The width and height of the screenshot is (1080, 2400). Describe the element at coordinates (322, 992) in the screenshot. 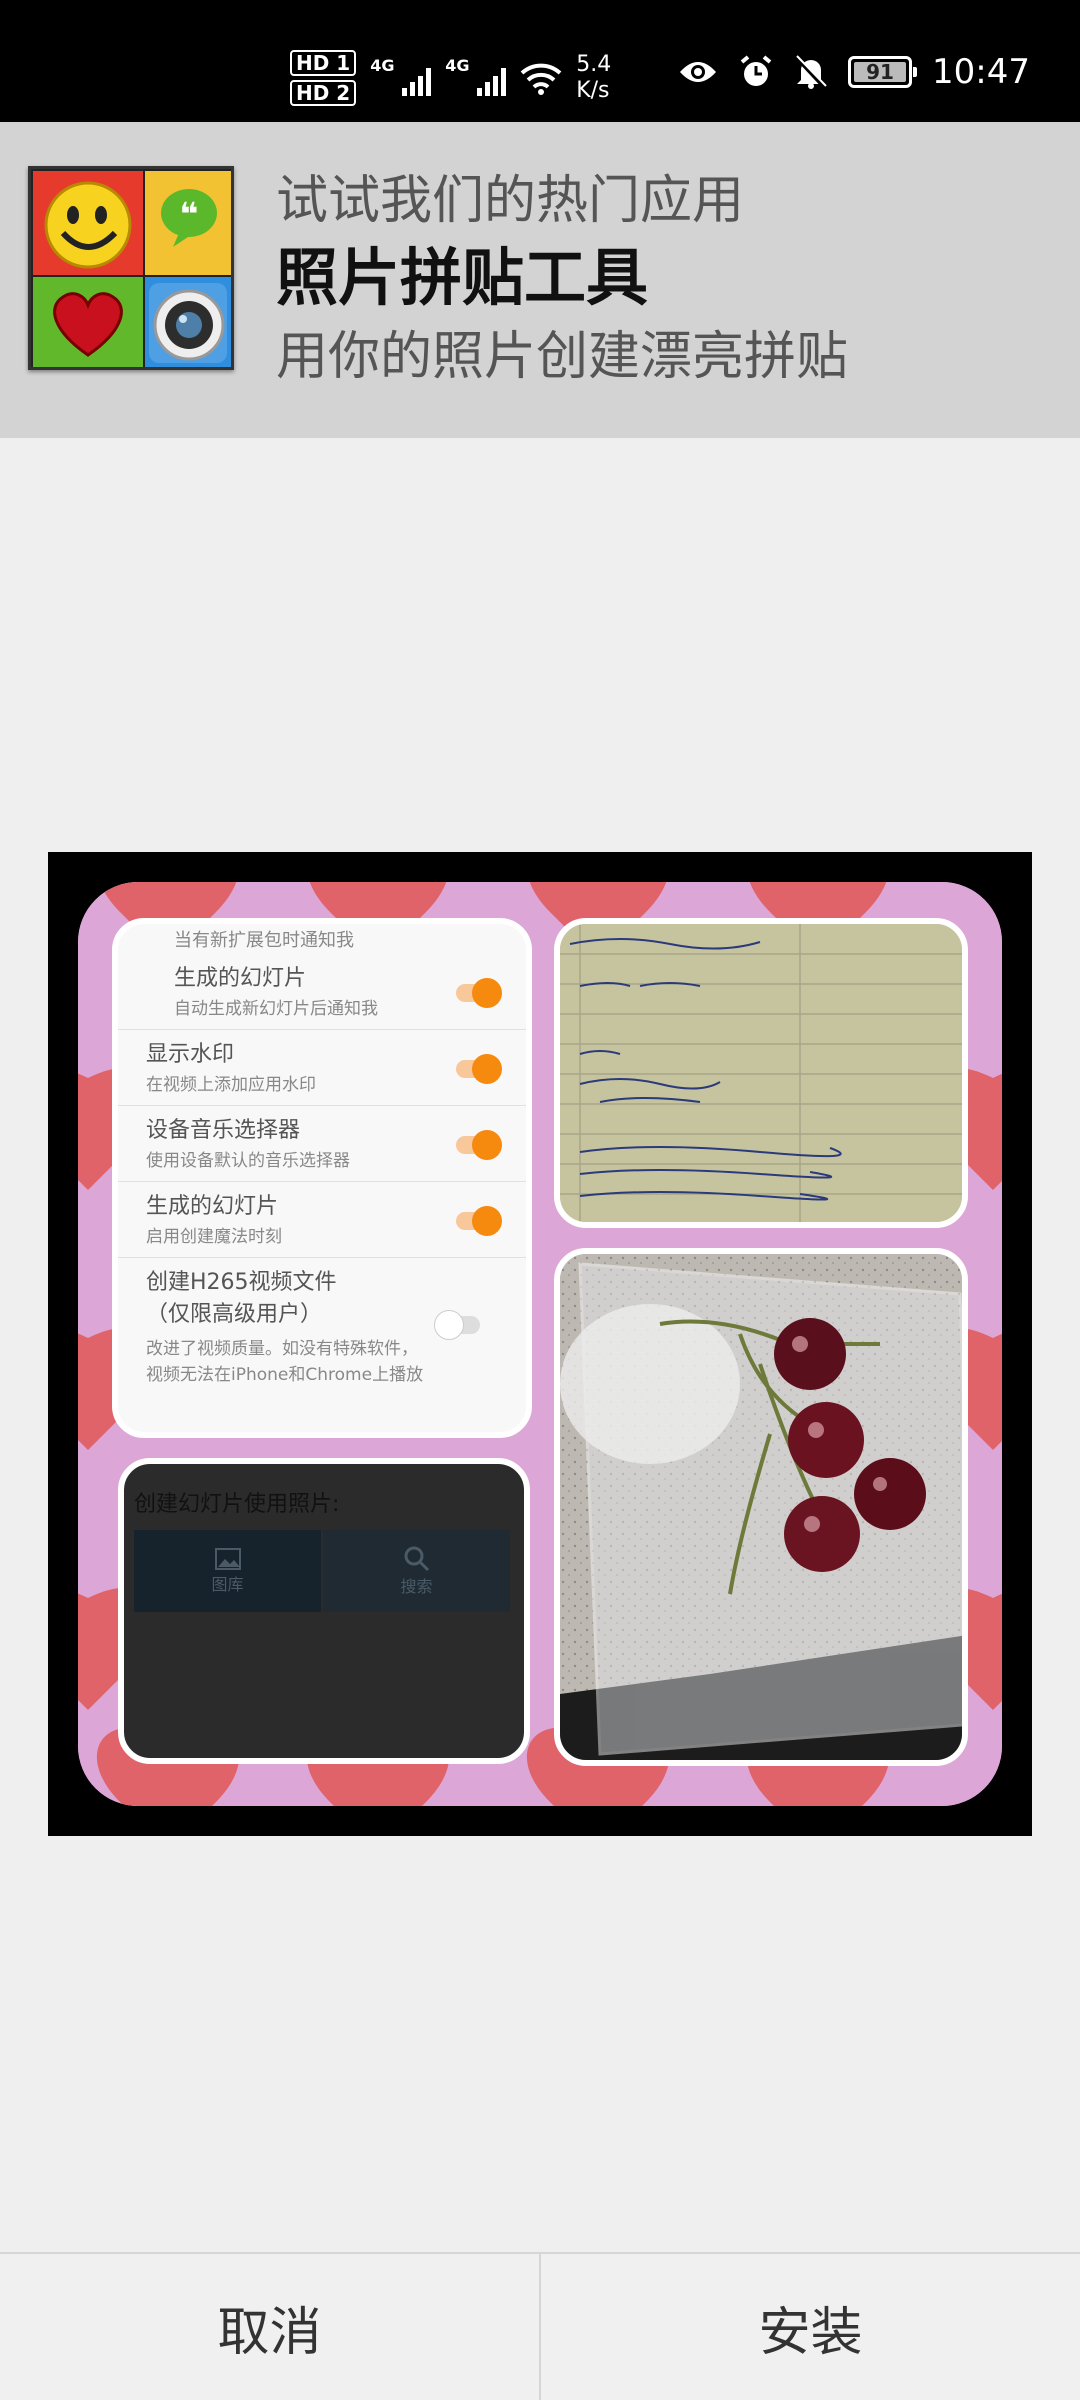

I see `settings-row: 生成的幻灯片 自动生成新幻灯片后通知我` at that location.